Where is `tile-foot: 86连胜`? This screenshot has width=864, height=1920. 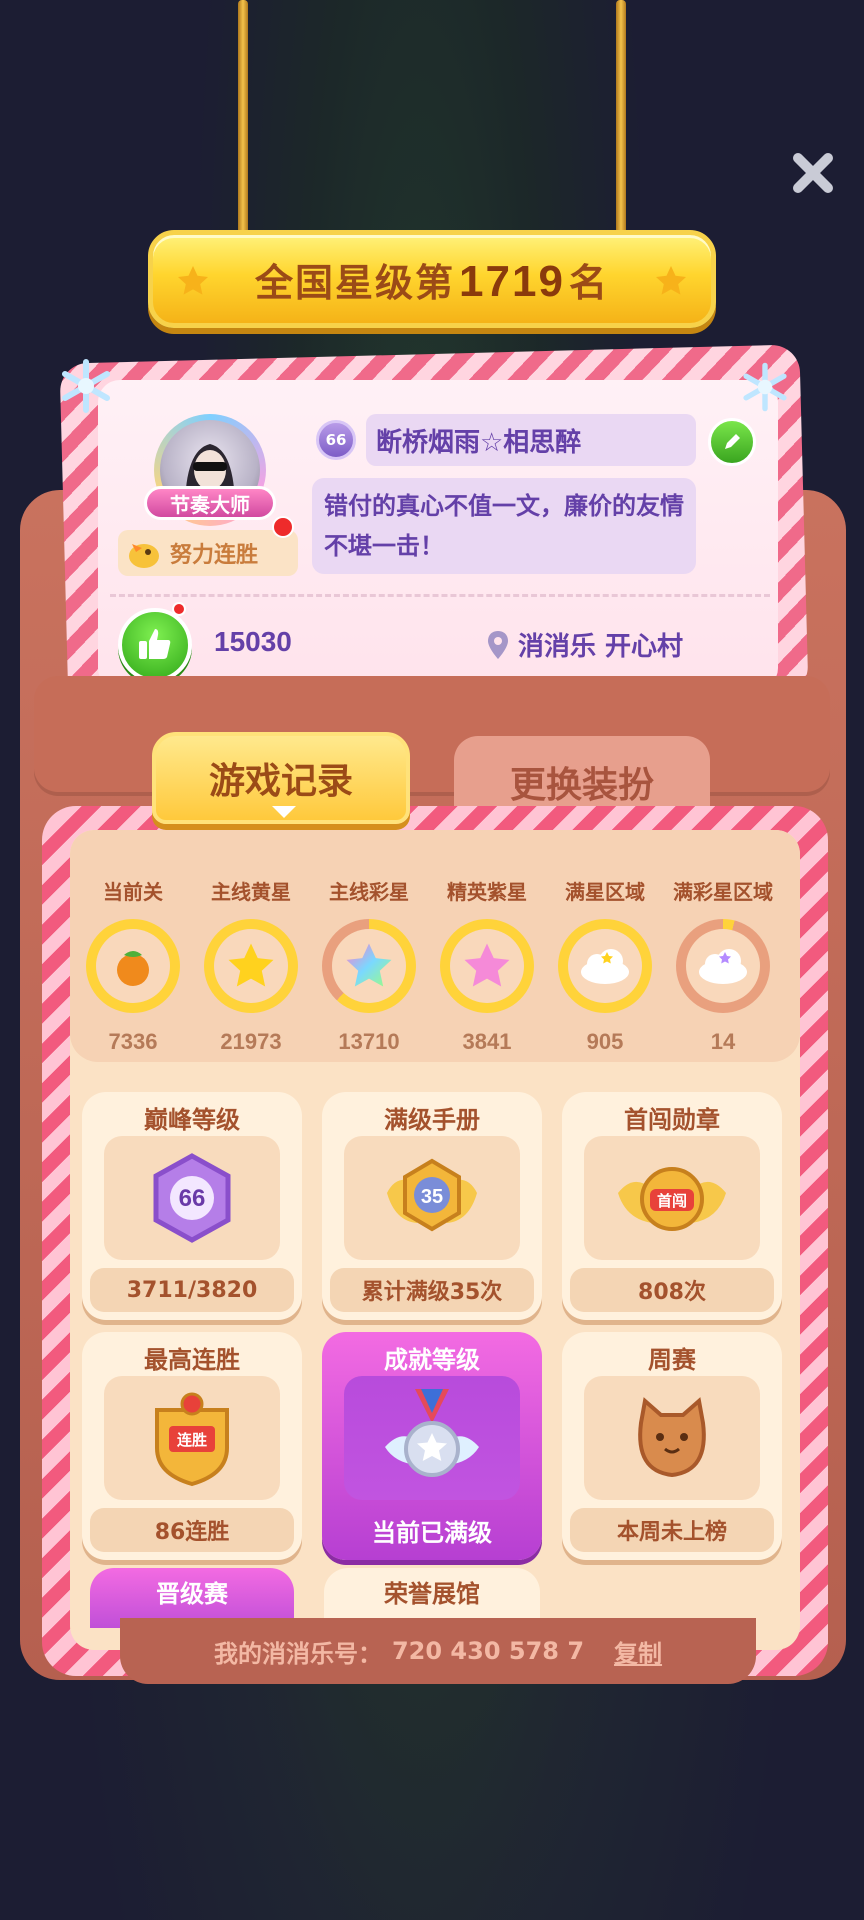
tile-foot: 86连胜 is located at coordinates (192, 1530).